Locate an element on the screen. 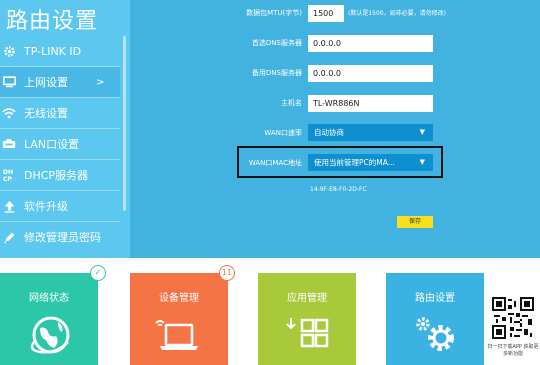 The width and height of the screenshot is (540, 365). mtu-field: 1500 is located at coordinates (326, 13).